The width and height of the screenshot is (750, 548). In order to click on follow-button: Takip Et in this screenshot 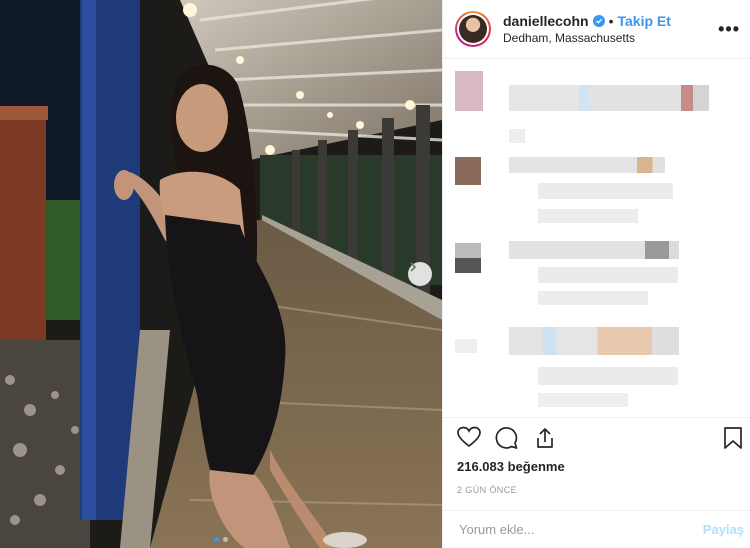, I will do `click(643, 21)`.